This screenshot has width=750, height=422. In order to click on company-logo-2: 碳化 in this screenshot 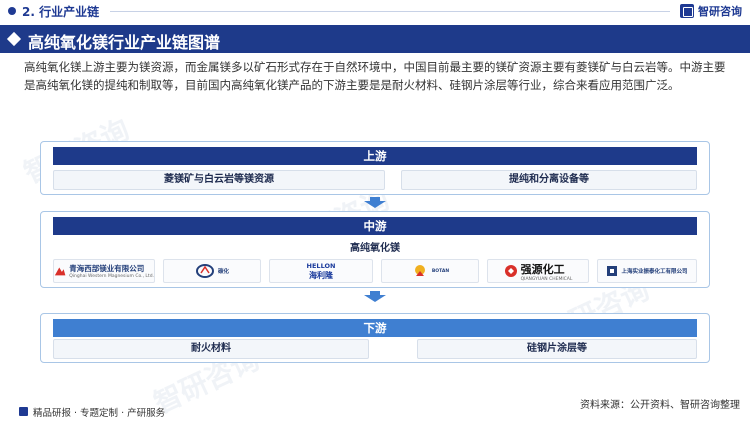, I will do `click(212, 271)`.